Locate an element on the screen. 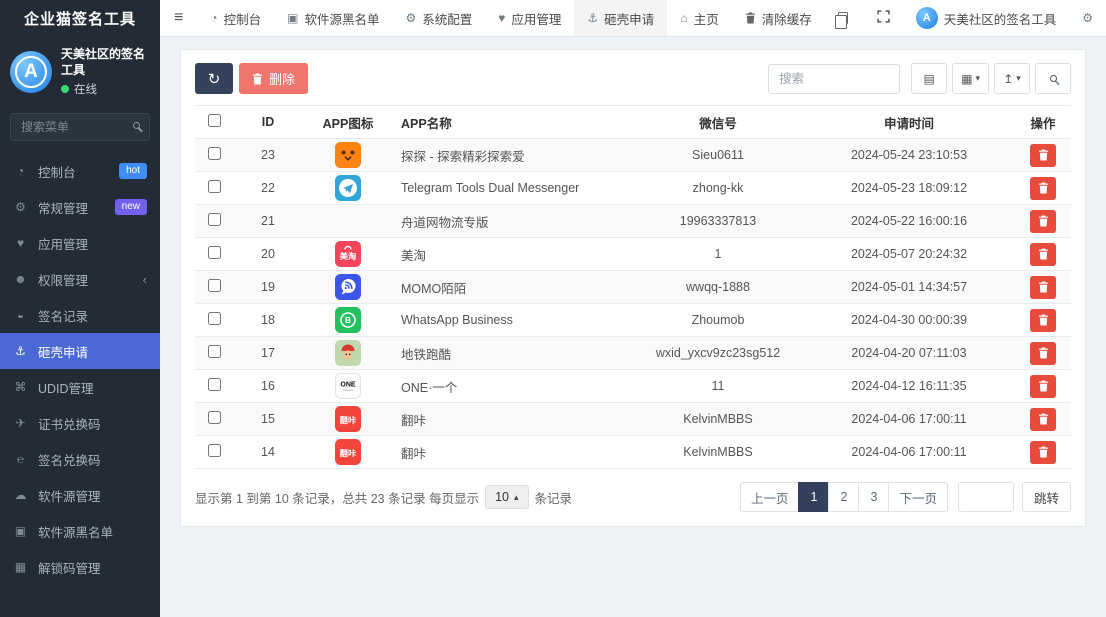 The height and width of the screenshot is (617, 1106). sidebar-item-permissions: ☻ 权限管理 ‹ is located at coordinates (80, 279).